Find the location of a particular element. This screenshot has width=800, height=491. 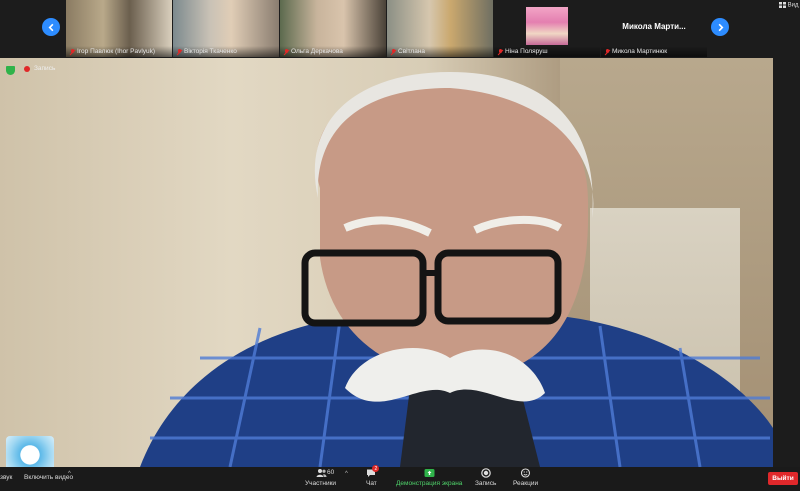

shield-icon is located at coordinates (10, 70).